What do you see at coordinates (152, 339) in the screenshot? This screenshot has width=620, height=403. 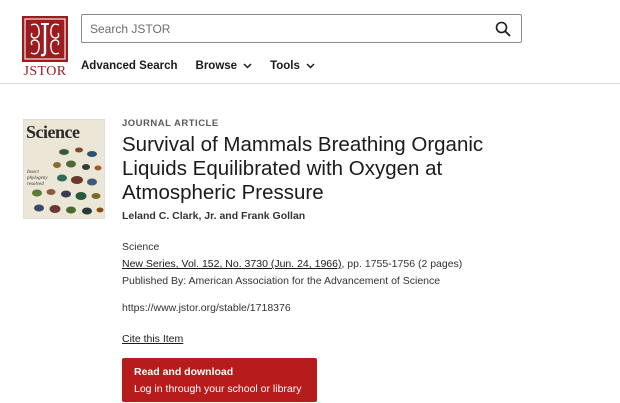 I see `cite-this-item-link: Cite this Item` at bounding box center [152, 339].